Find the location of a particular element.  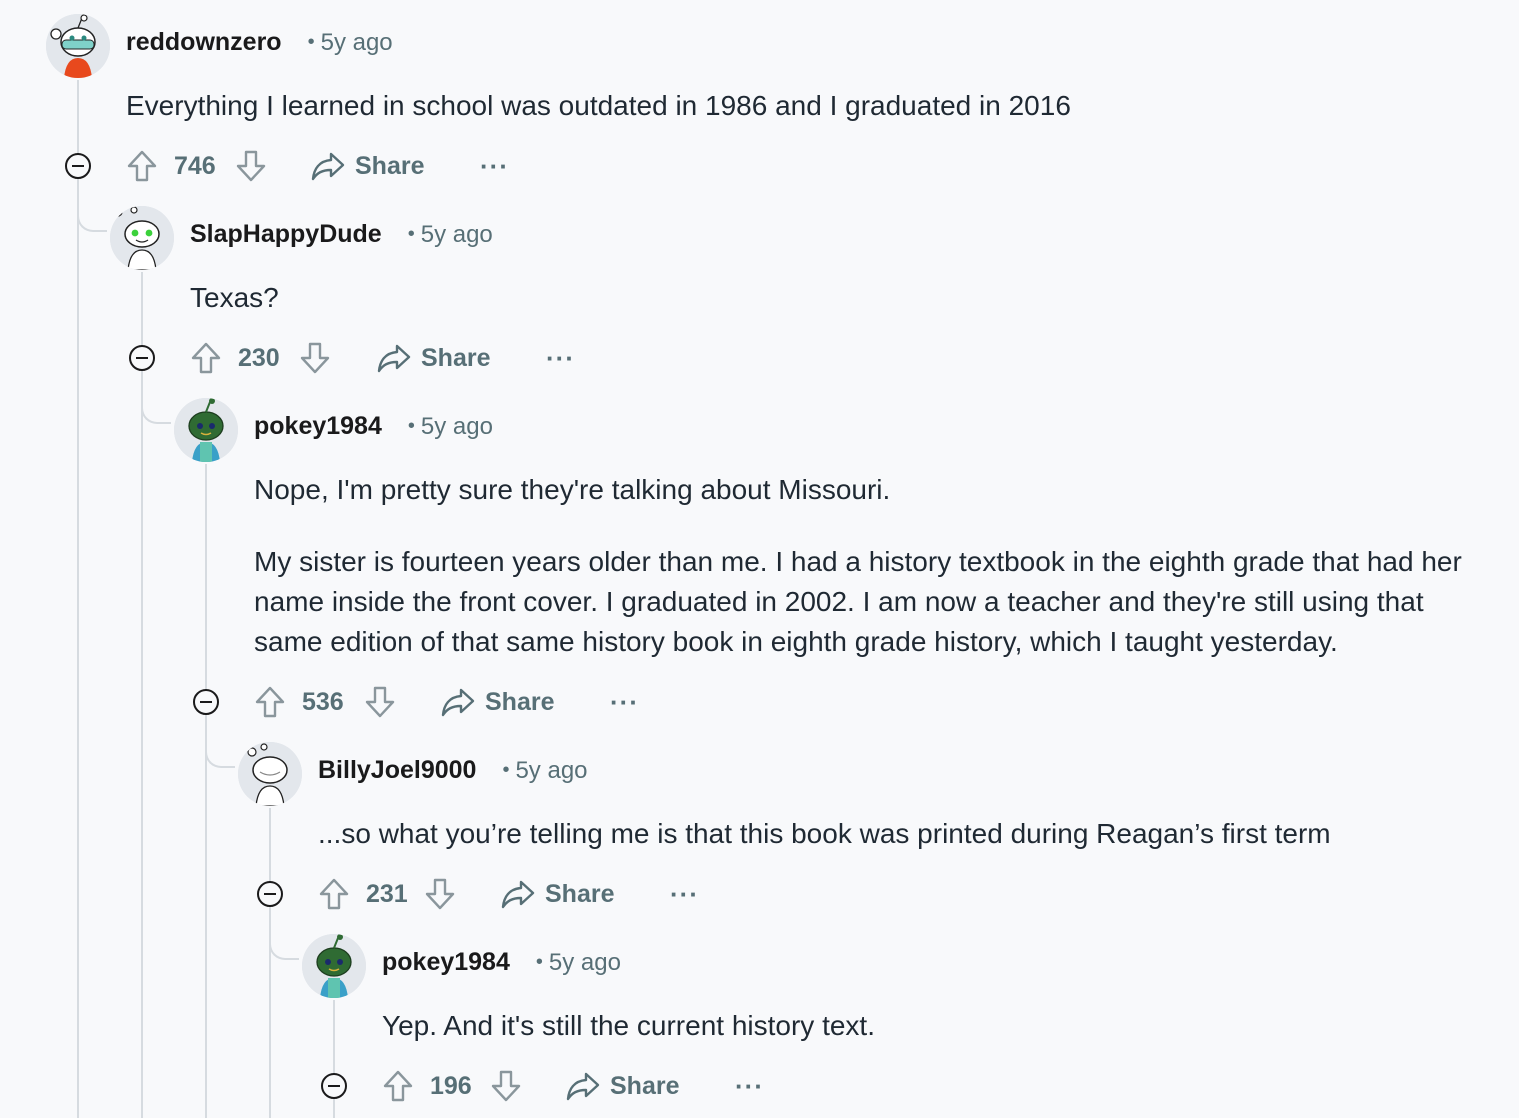

snoo-white-avatar-icon is located at coordinates (270, 774).